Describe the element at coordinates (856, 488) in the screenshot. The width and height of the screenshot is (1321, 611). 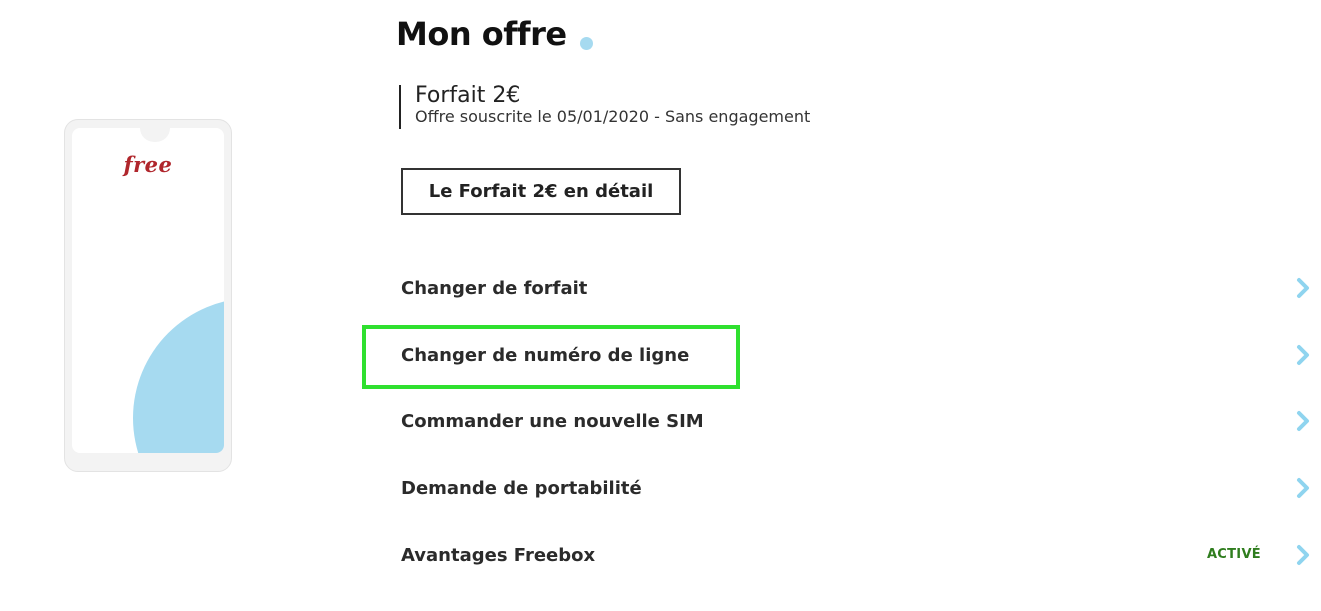
I see `menu-item-portabilite: Demande de portabilité` at that location.